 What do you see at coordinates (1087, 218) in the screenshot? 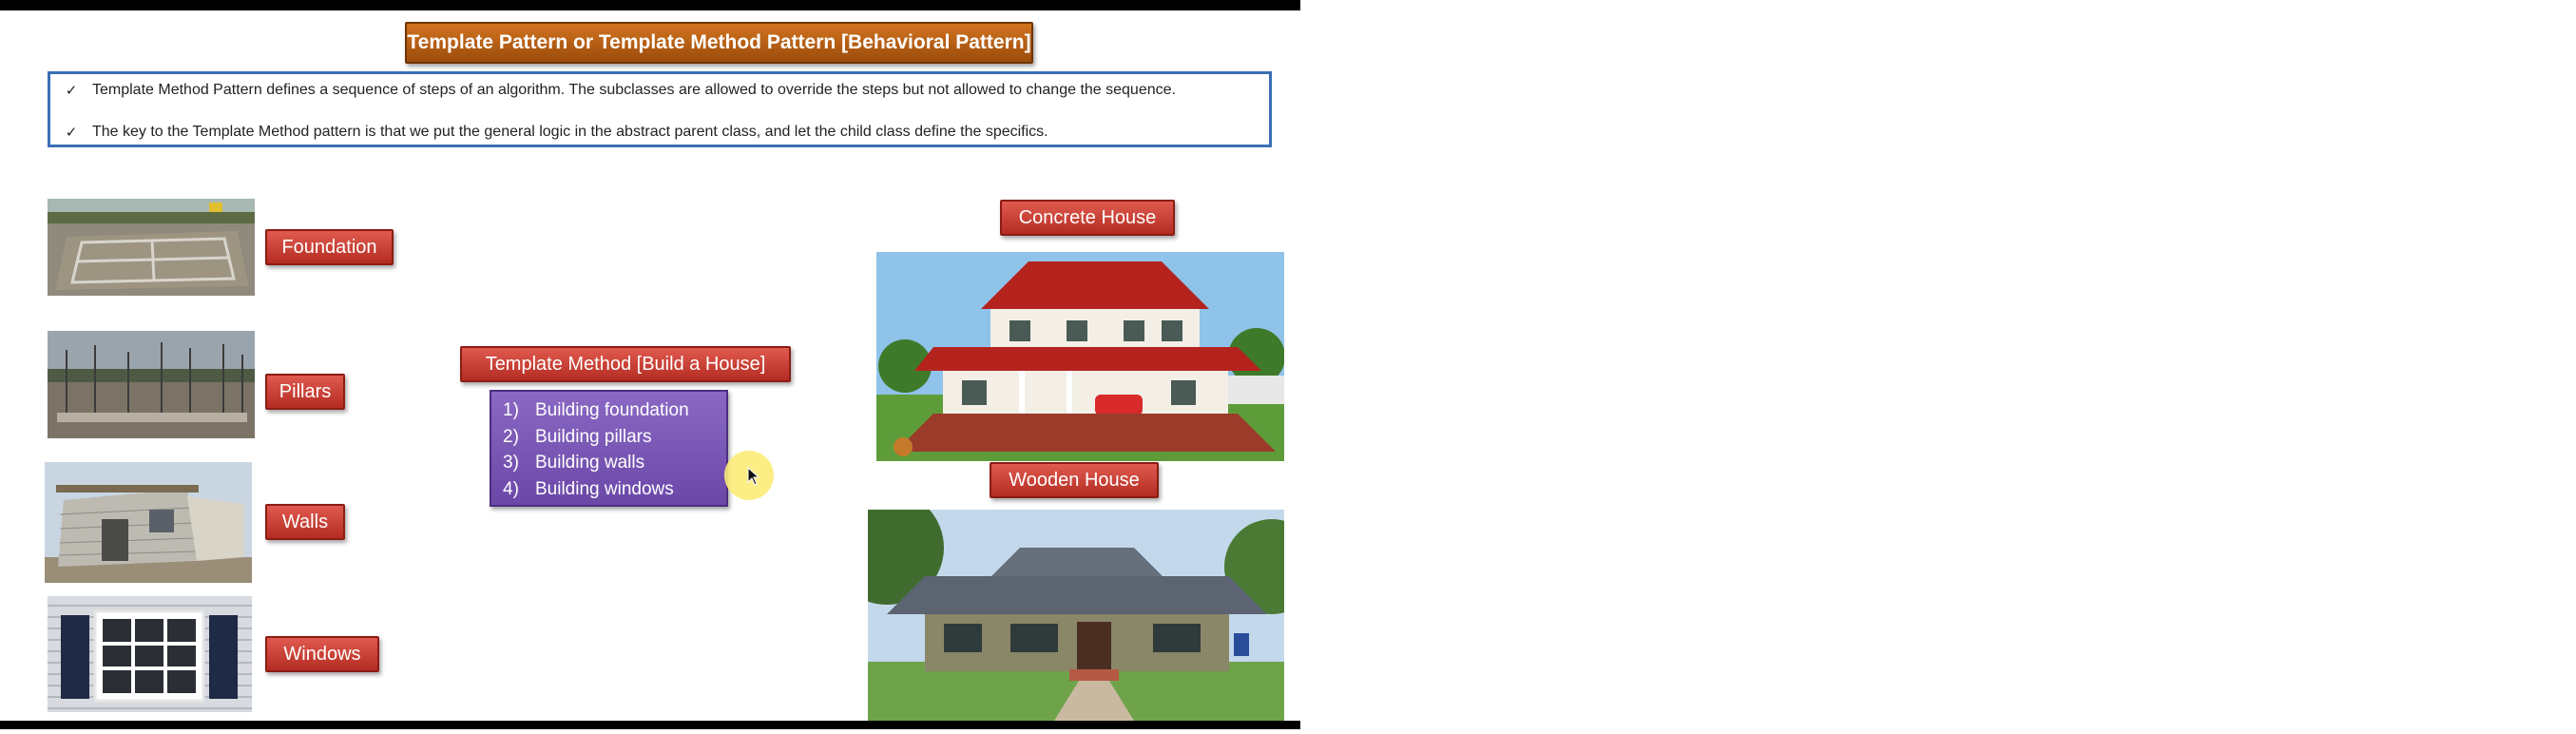
I see `concrete-house-label: Concrete House` at bounding box center [1087, 218].